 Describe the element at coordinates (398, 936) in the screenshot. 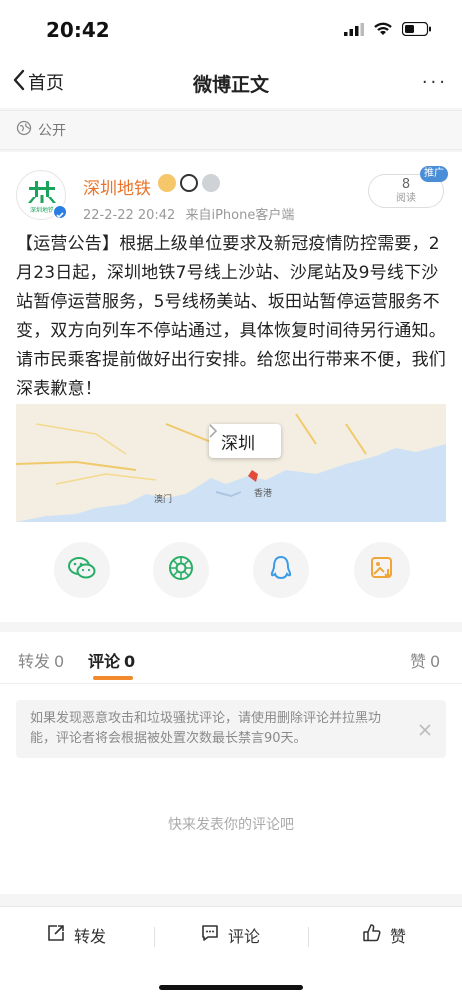

I see `like-label: 赞` at that location.